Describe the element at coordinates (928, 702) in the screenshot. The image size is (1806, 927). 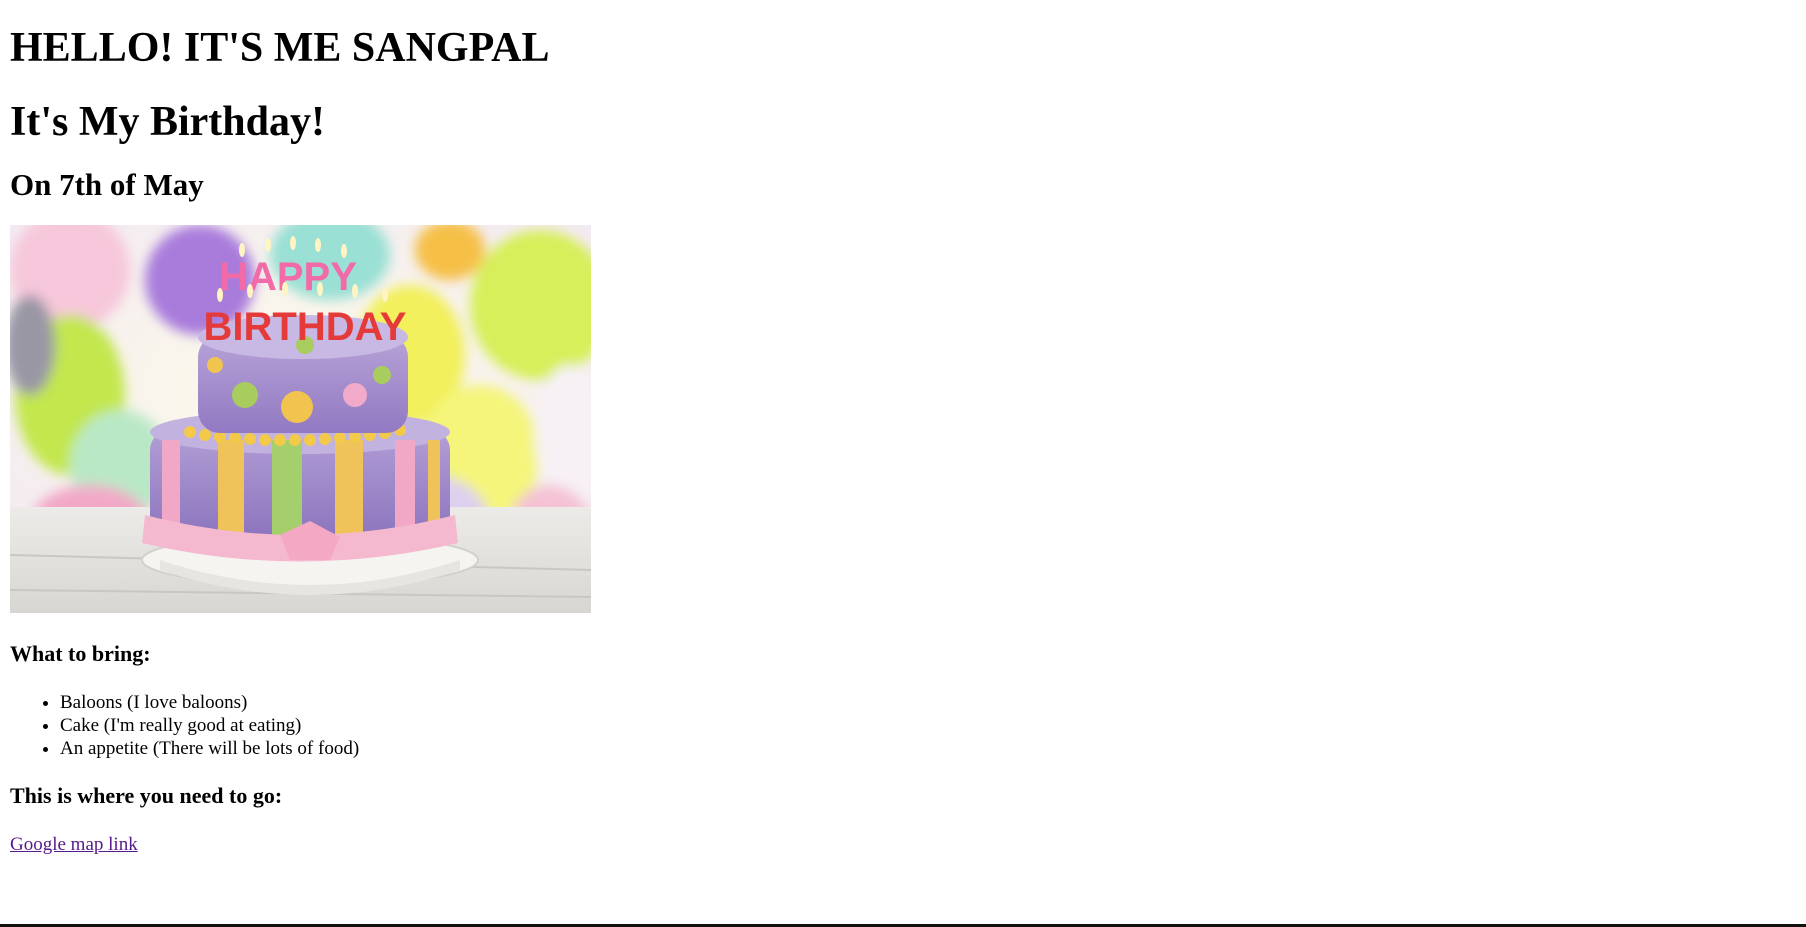
I see `list-item: Baloons (I love baloons)` at that location.